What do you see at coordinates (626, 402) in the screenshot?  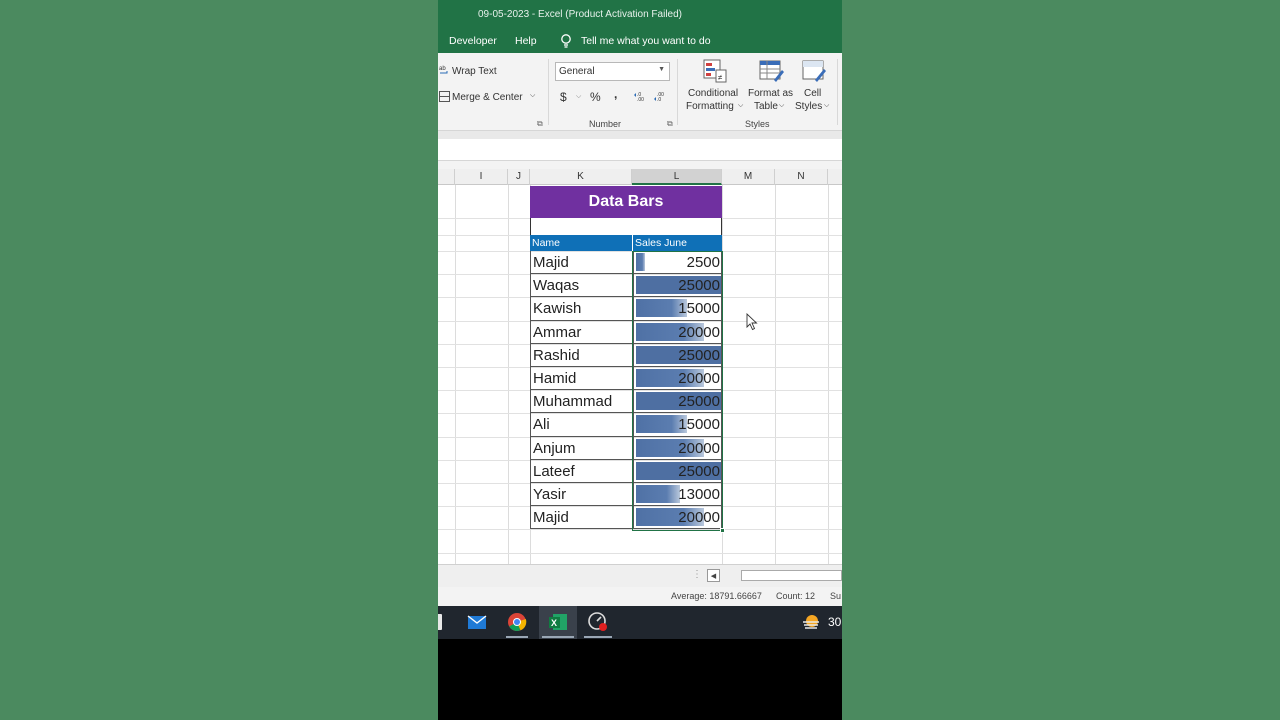 I see `table-row: Muhammad 25000` at bounding box center [626, 402].